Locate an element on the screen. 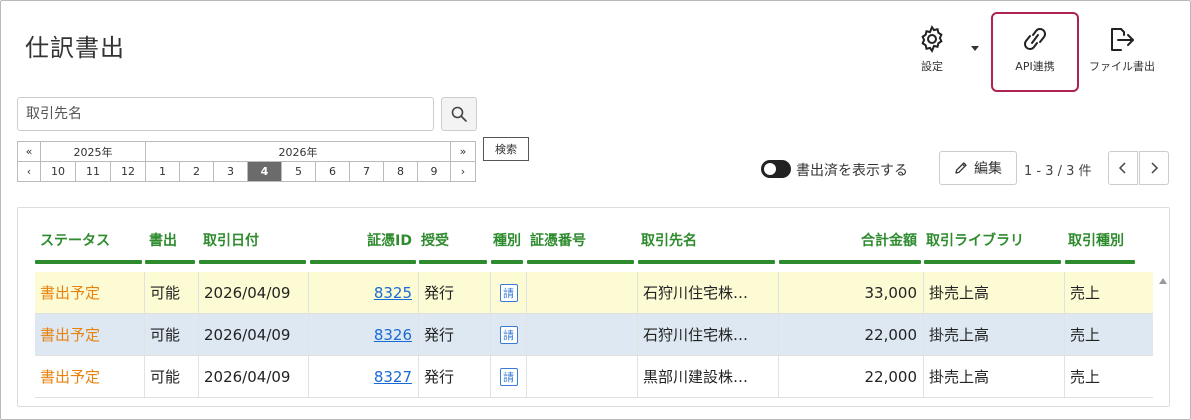  col-header-voucher-no: 証憑番号 is located at coordinates (558, 240).